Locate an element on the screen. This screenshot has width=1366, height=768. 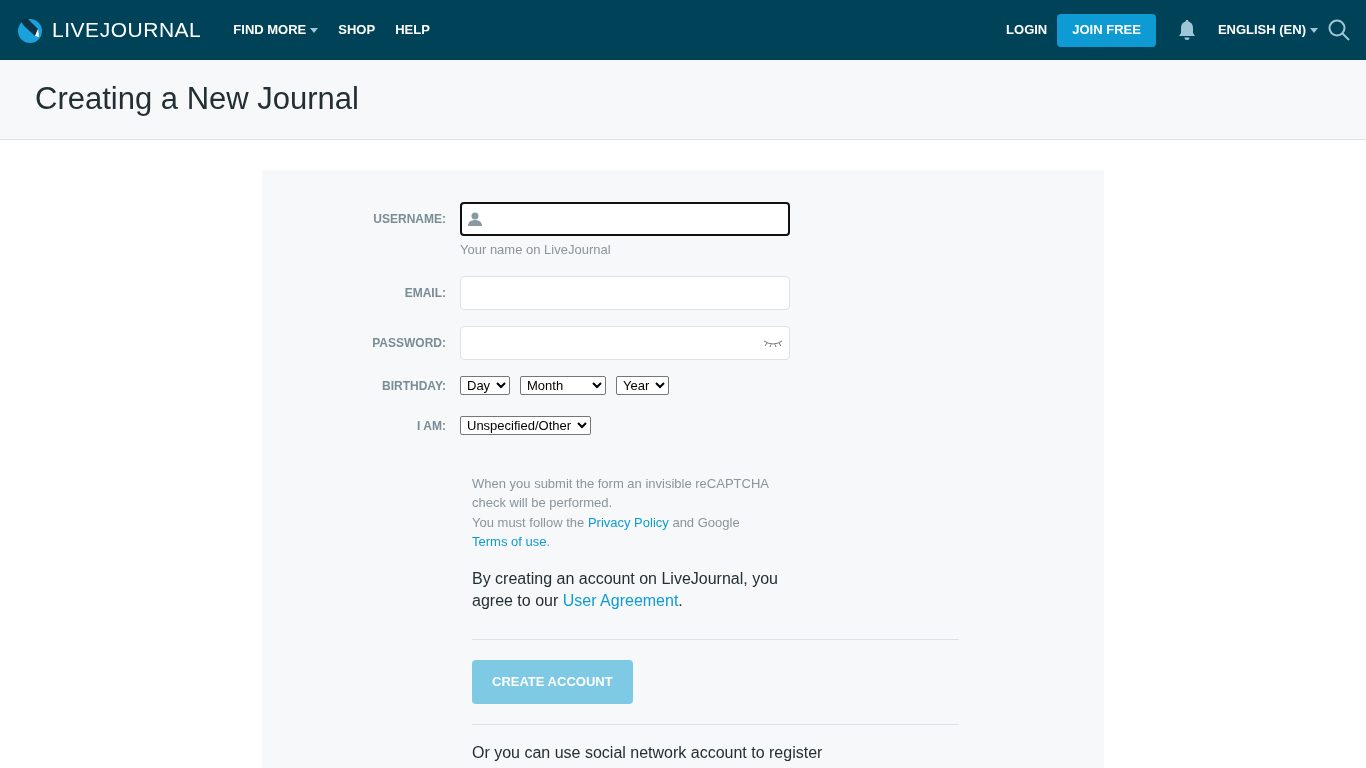
field-label: PASSWORD: is located at coordinates (409, 343).